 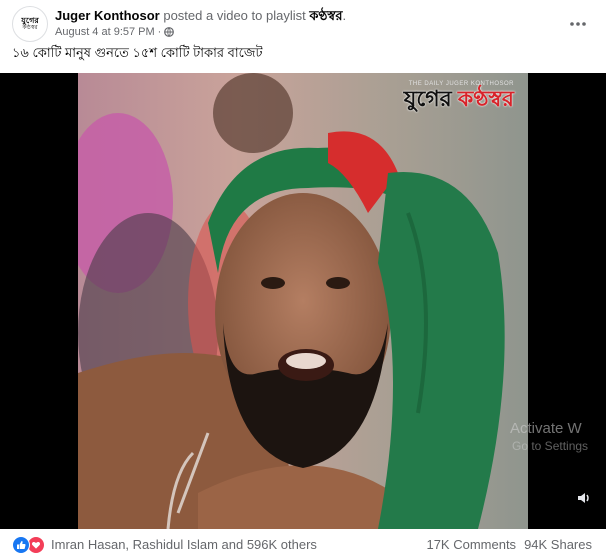 What do you see at coordinates (430, 98) in the screenshot?
I see `watermark-word-1: যুগের` at bounding box center [430, 98].